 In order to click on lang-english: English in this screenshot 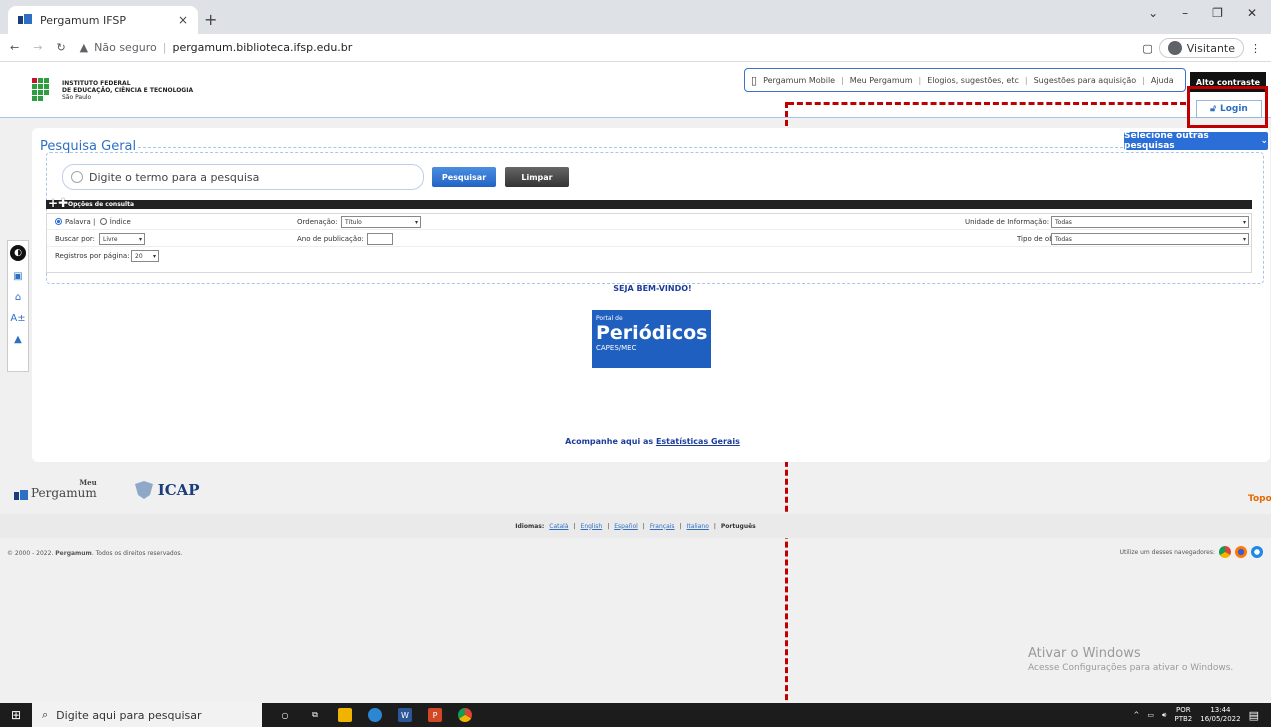, I will do `click(592, 526)`.